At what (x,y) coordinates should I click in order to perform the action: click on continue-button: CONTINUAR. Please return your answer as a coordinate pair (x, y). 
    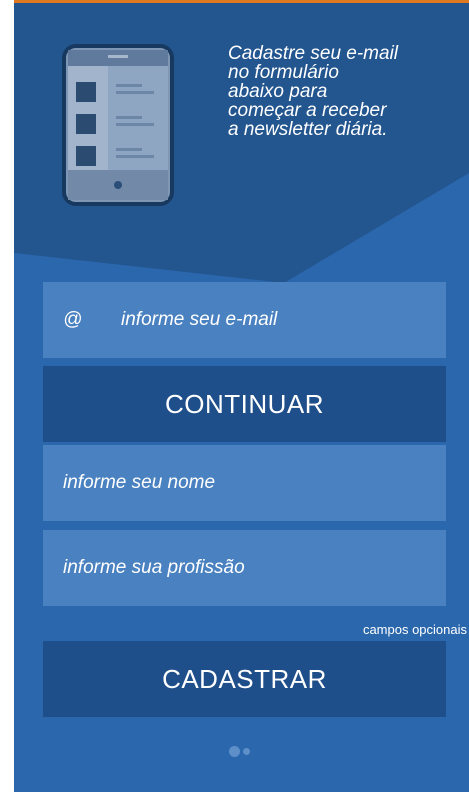
    Looking at the image, I should click on (244, 404).